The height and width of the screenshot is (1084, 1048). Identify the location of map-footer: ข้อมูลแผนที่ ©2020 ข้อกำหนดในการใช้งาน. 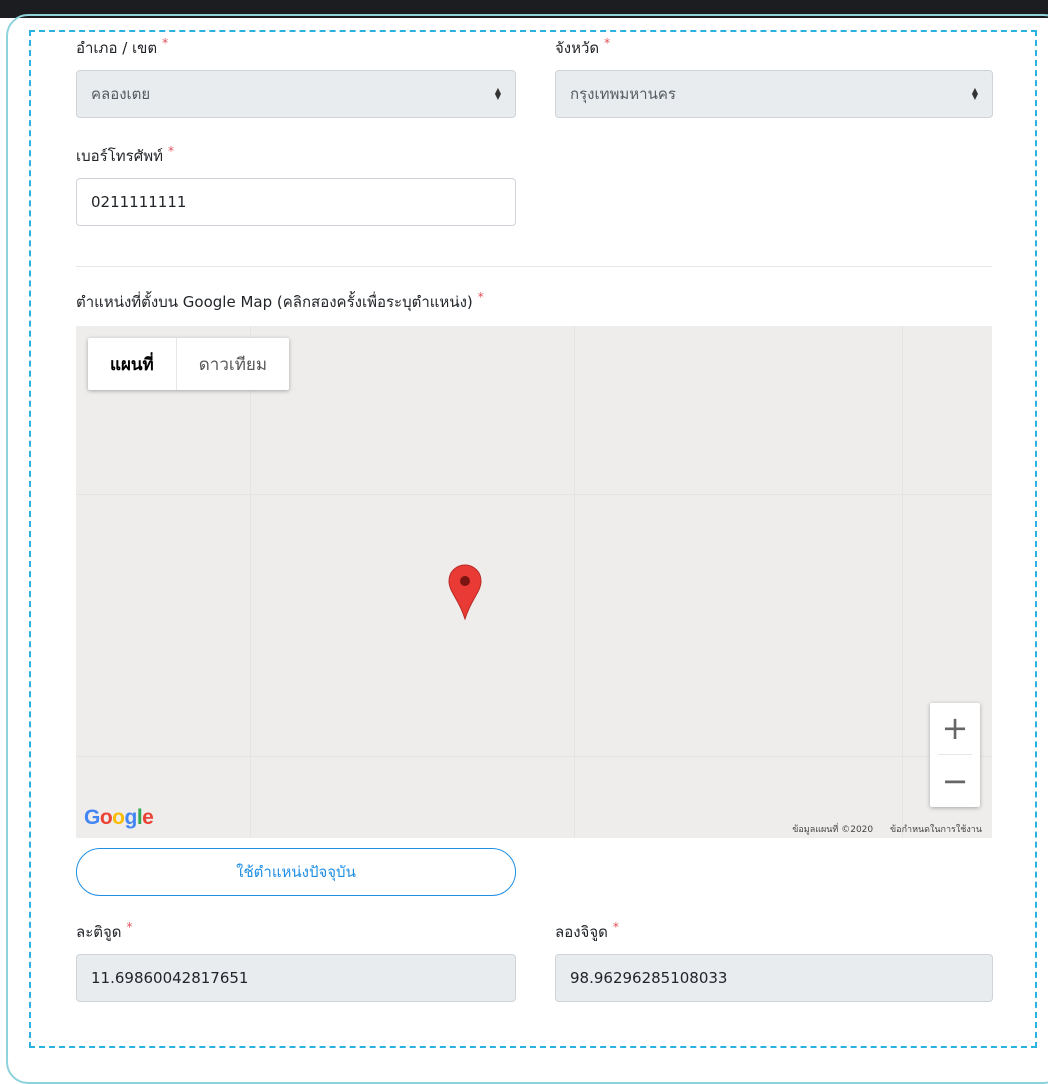
(880, 829).